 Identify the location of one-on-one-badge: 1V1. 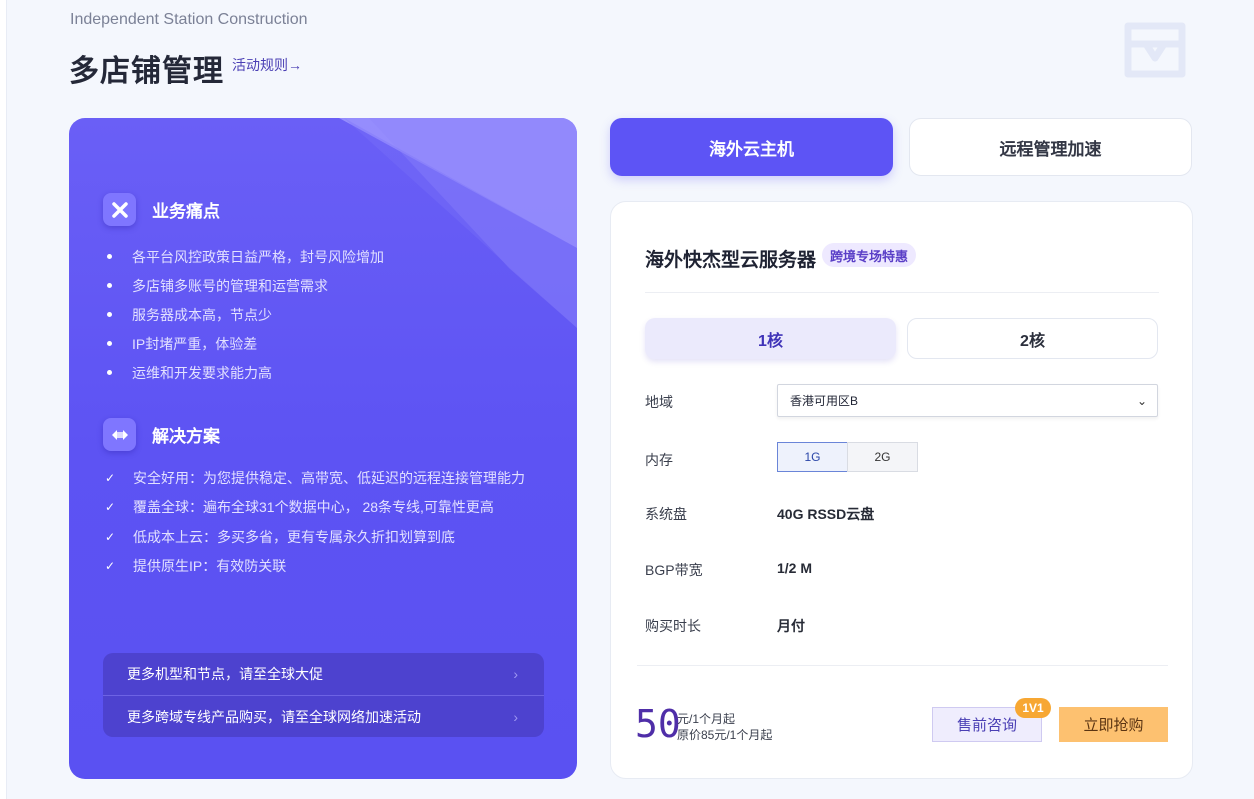
(1033, 708).